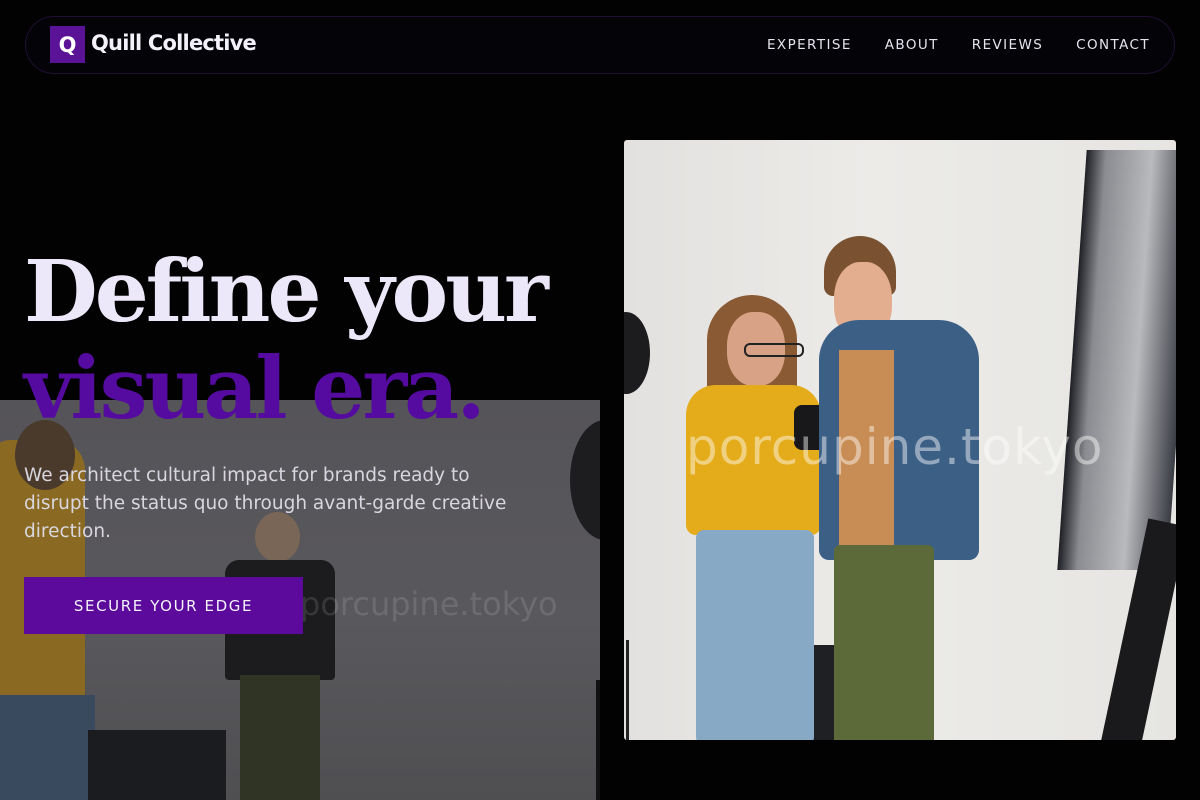 The height and width of the screenshot is (800, 1200). Describe the element at coordinates (163, 605) in the screenshot. I see `secure-your-edge-button: SECURE YOUR EDGE` at that location.